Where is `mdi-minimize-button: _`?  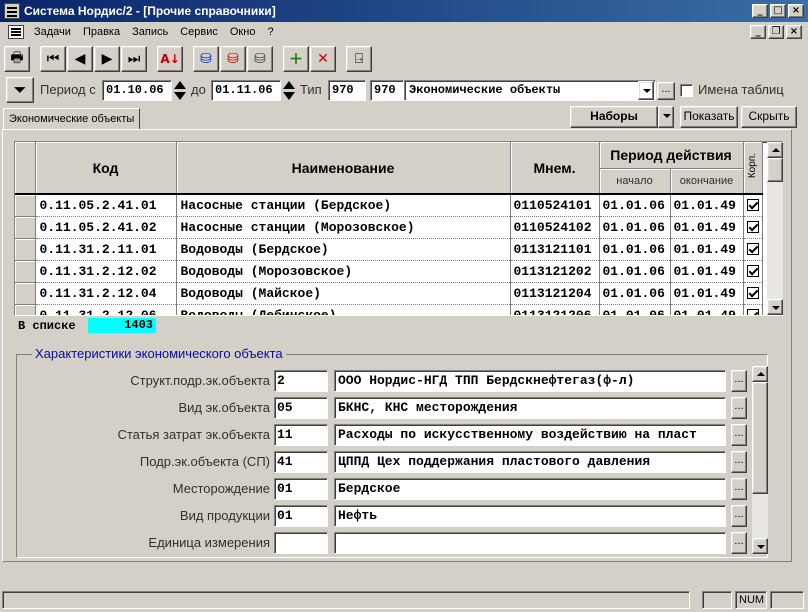 mdi-minimize-button: _ is located at coordinates (758, 32).